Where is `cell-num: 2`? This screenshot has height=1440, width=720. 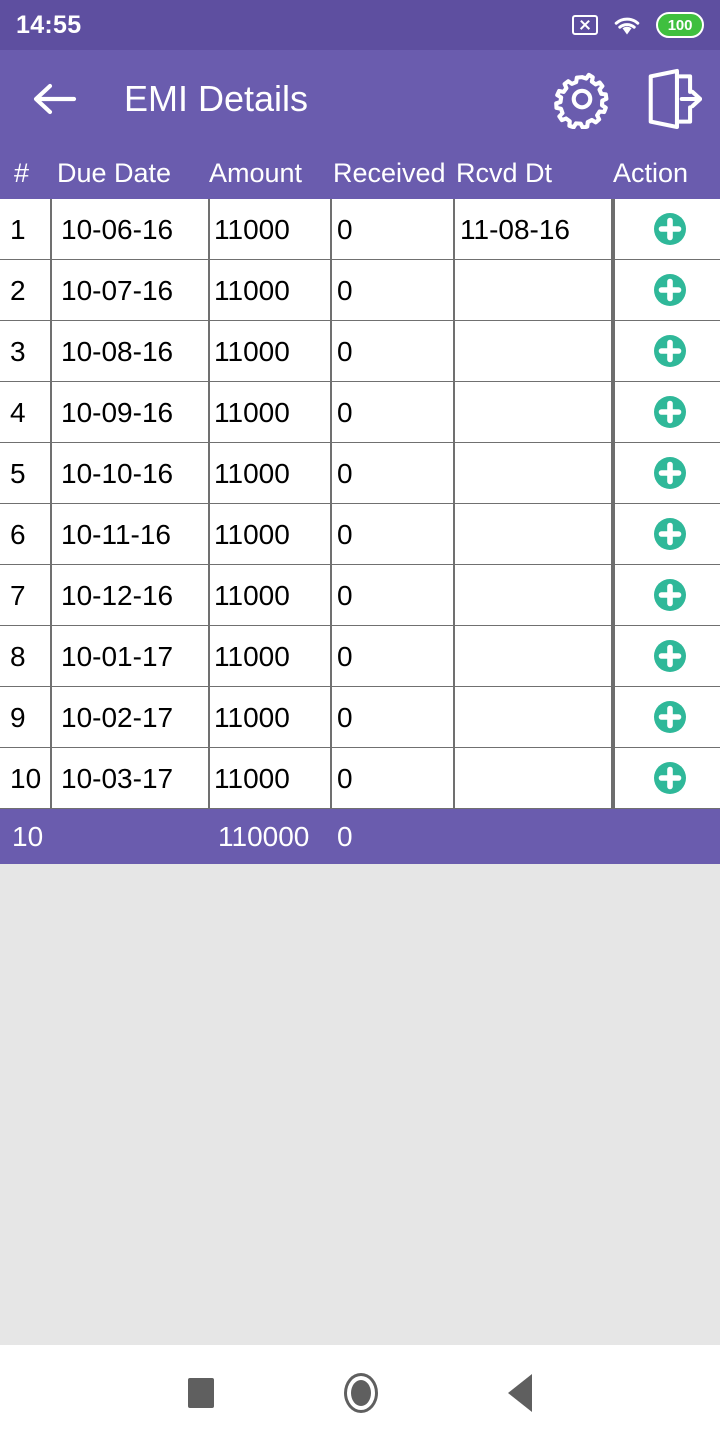 cell-num: 2 is located at coordinates (18, 290).